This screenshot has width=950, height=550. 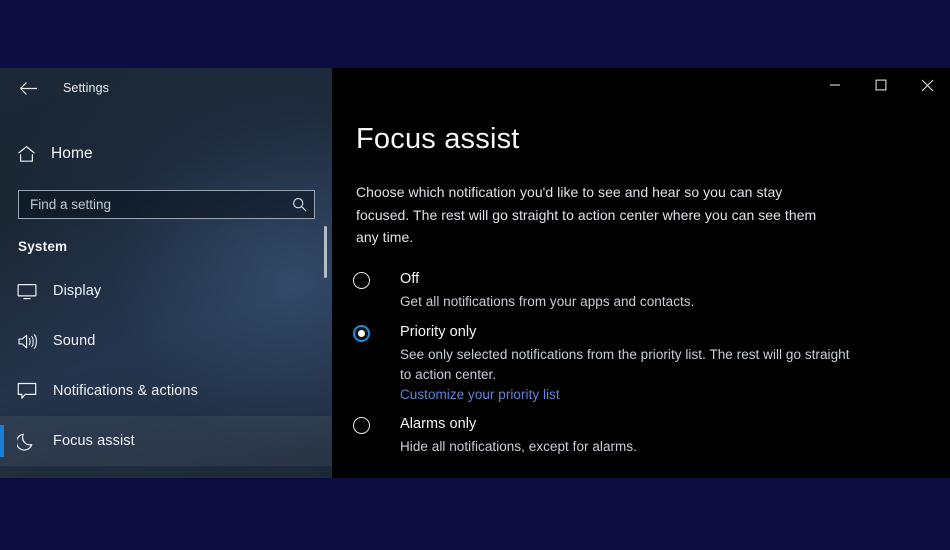 What do you see at coordinates (166, 88) in the screenshot?
I see `sidebar-titlebar: Settings` at bounding box center [166, 88].